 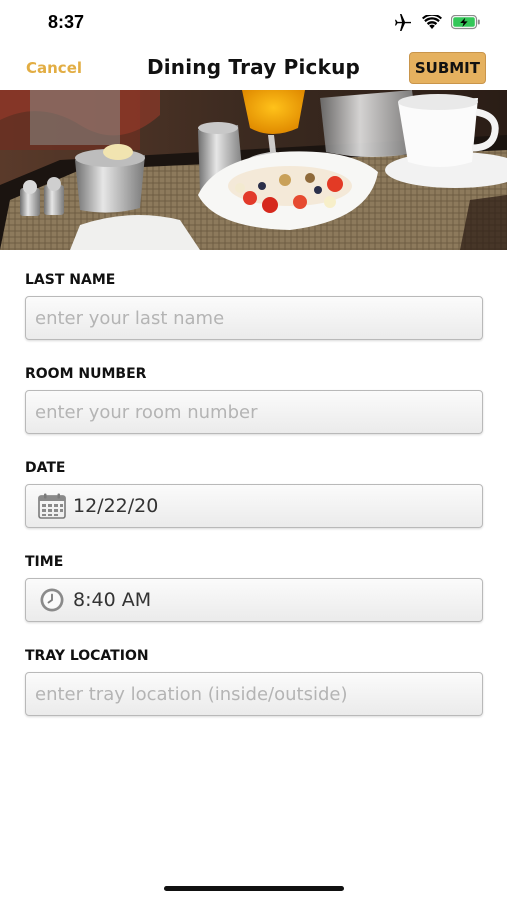 I want to click on status-time: 8:37, so click(x=66, y=22).